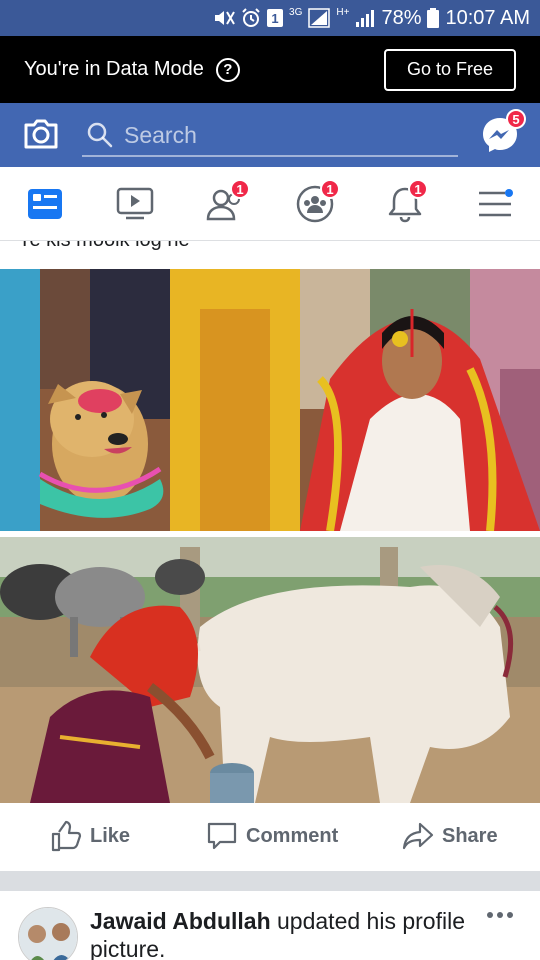 The image size is (540, 960). I want to click on more-icon, so click(500, 915).